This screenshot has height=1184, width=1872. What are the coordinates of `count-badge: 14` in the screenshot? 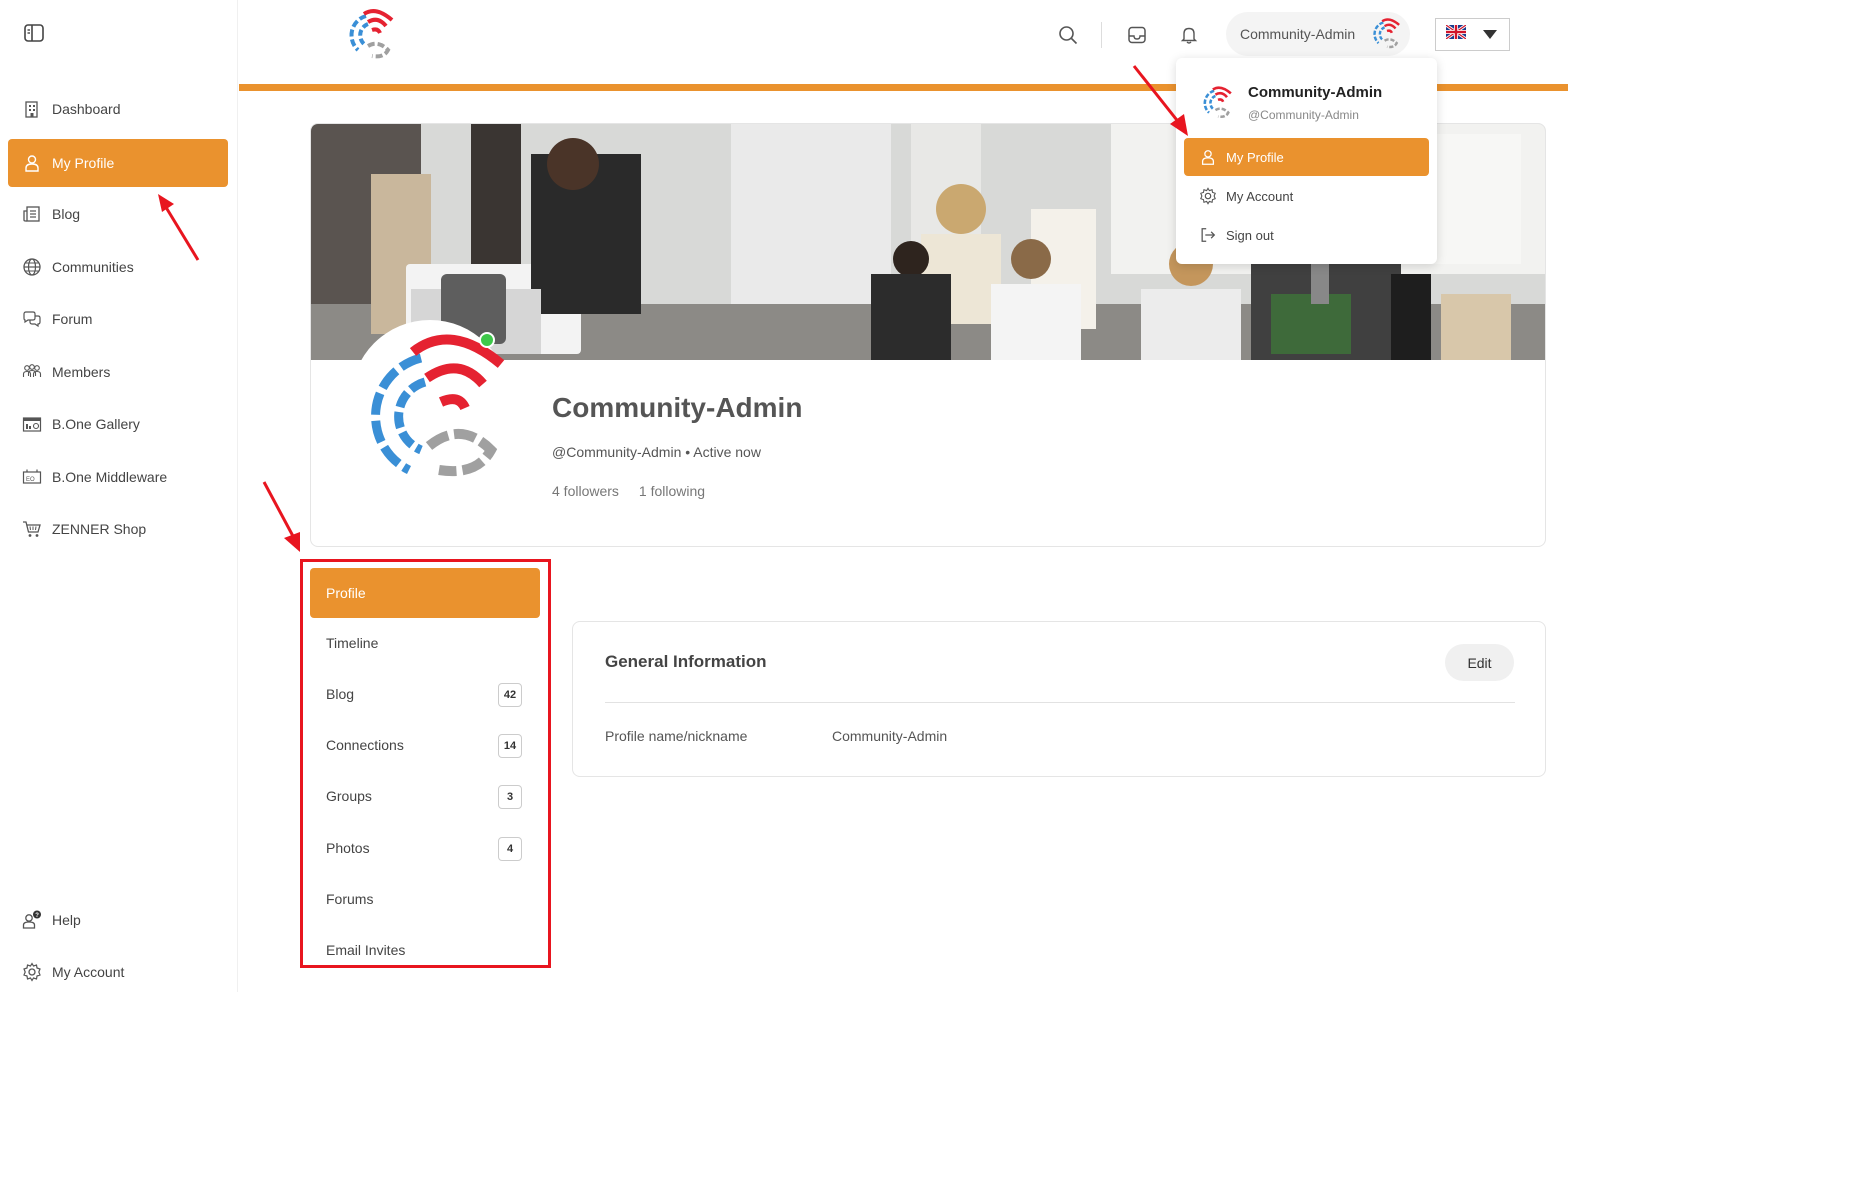 It's located at (510, 746).